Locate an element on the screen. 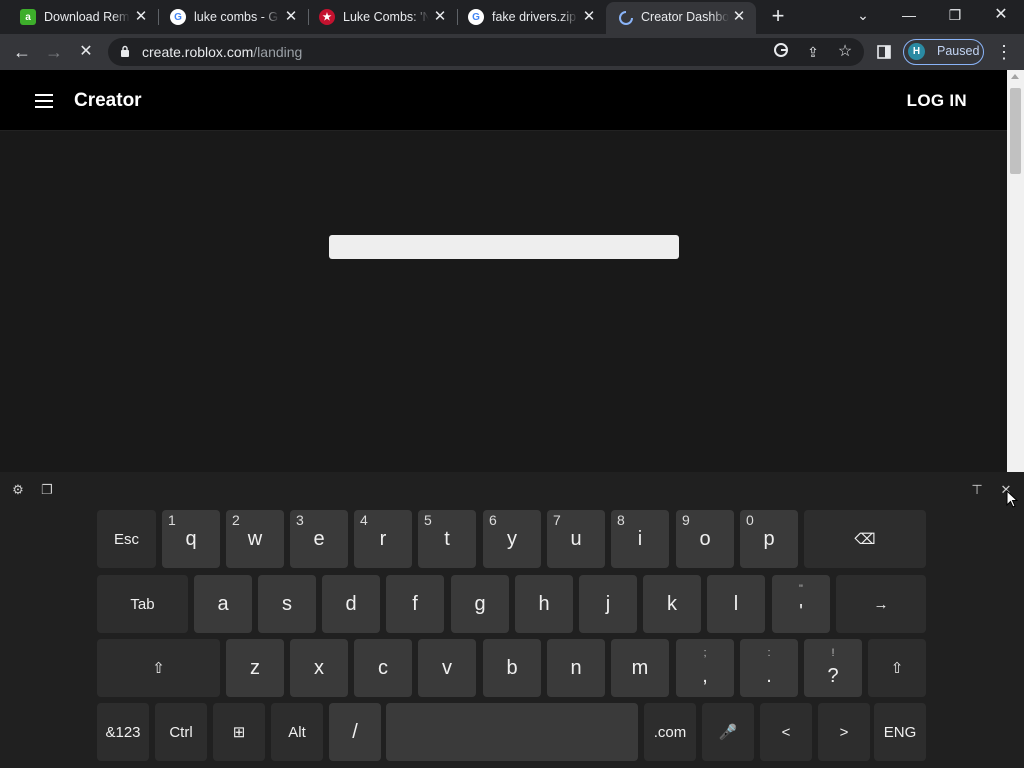  key-ENG: ENG is located at coordinates (900, 732).